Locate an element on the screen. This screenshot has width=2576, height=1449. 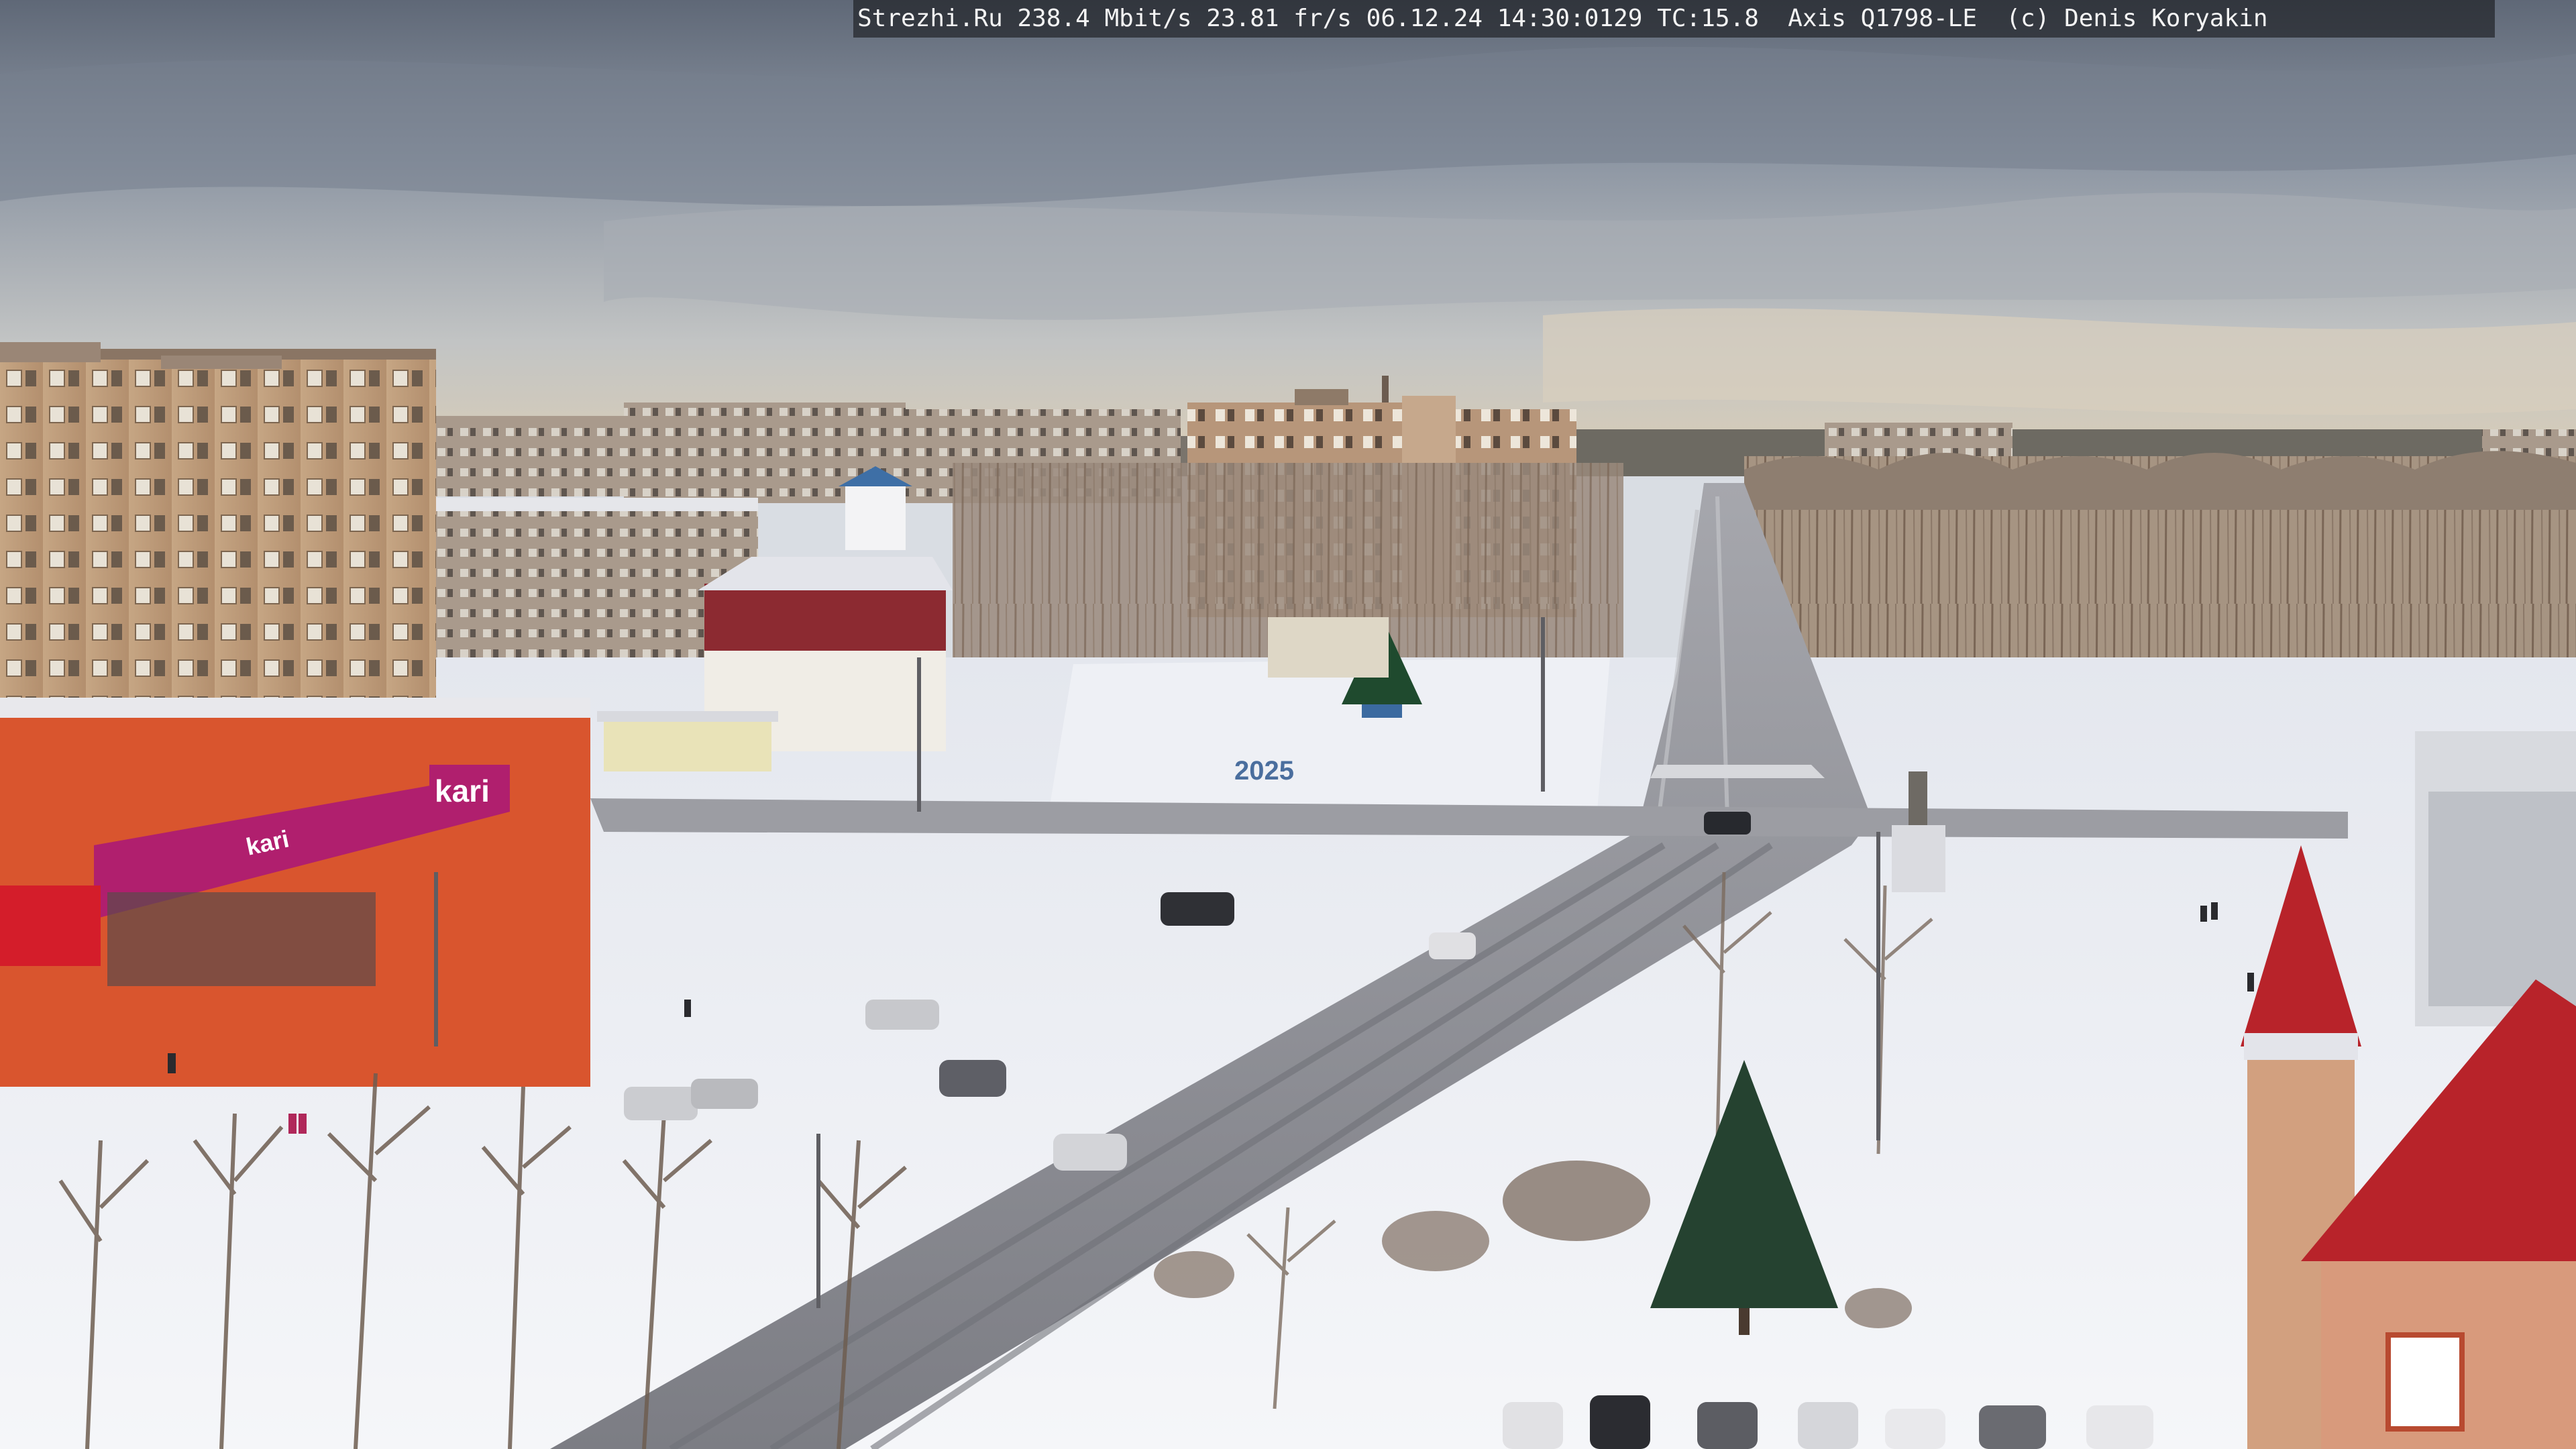
crosswalk is located at coordinates (1737, 771).